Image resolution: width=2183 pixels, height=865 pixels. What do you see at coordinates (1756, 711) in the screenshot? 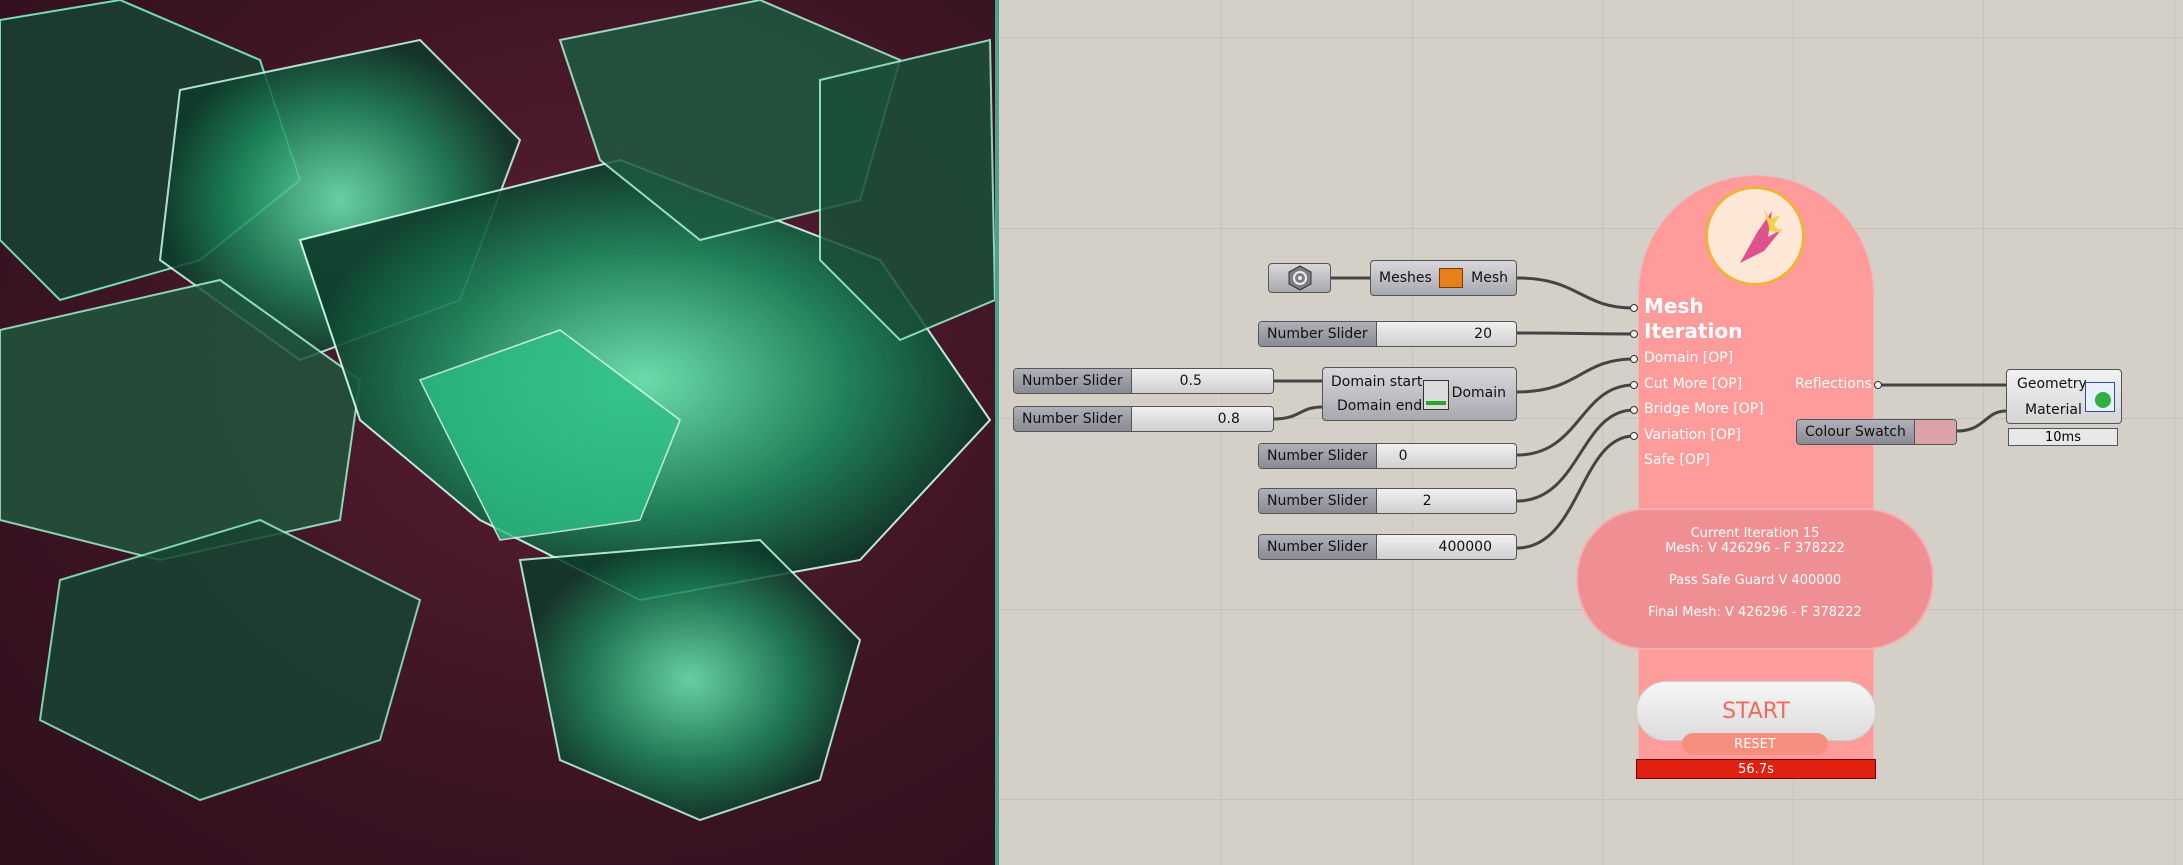
I see `start-button: START` at bounding box center [1756, 711].